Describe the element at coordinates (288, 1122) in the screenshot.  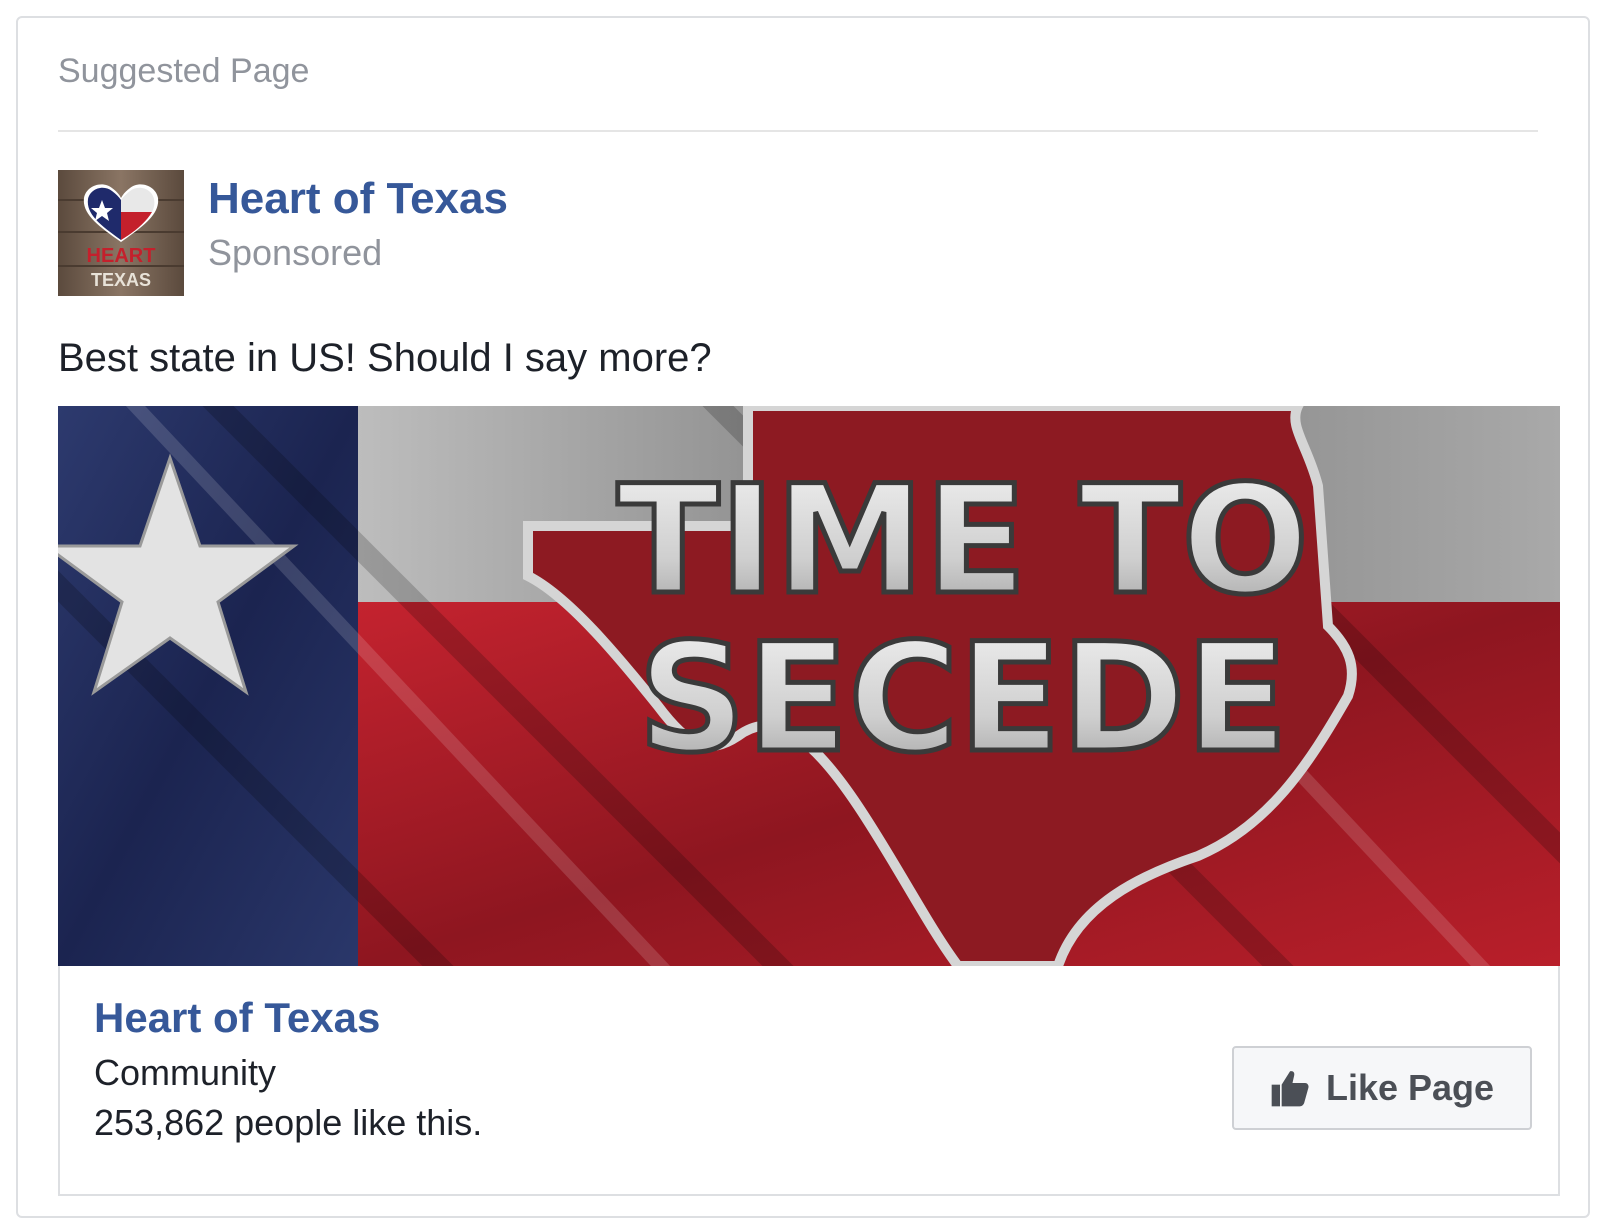
I see `attachment-like-count: 253,862 people like this.` at that location.